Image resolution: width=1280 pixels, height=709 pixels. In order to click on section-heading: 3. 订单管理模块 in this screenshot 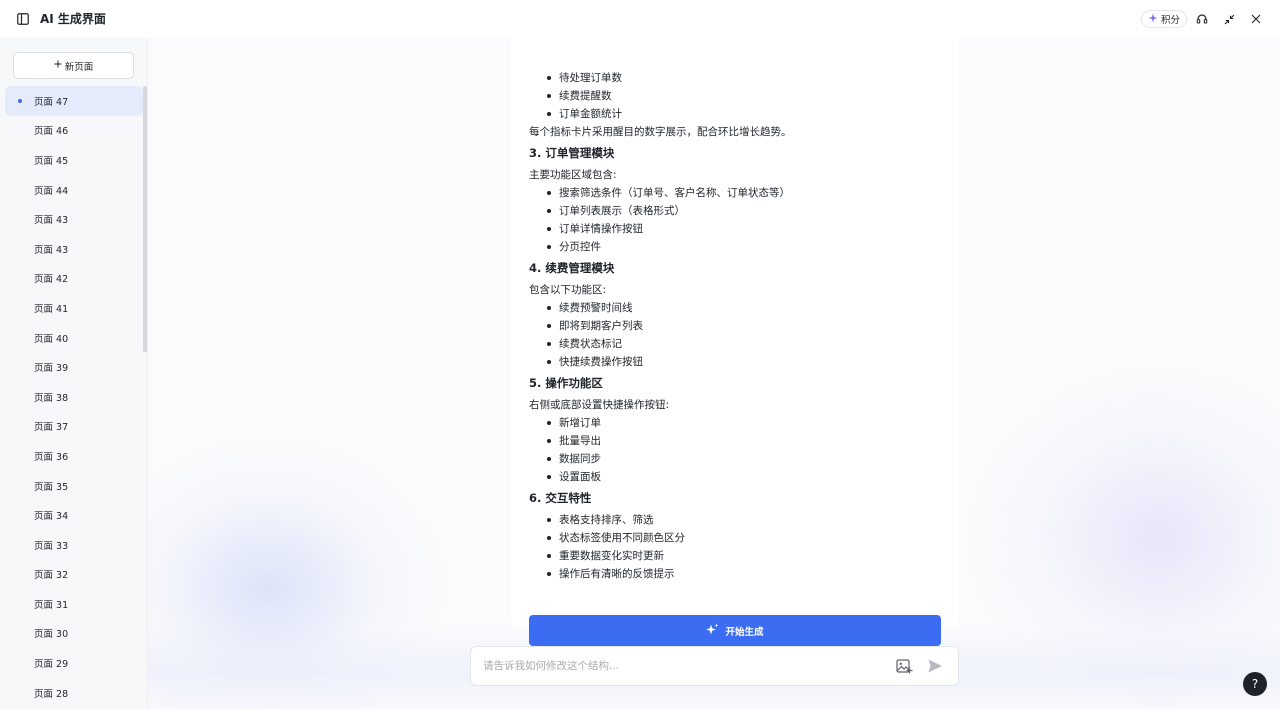, I will do `click(572, 153)`.